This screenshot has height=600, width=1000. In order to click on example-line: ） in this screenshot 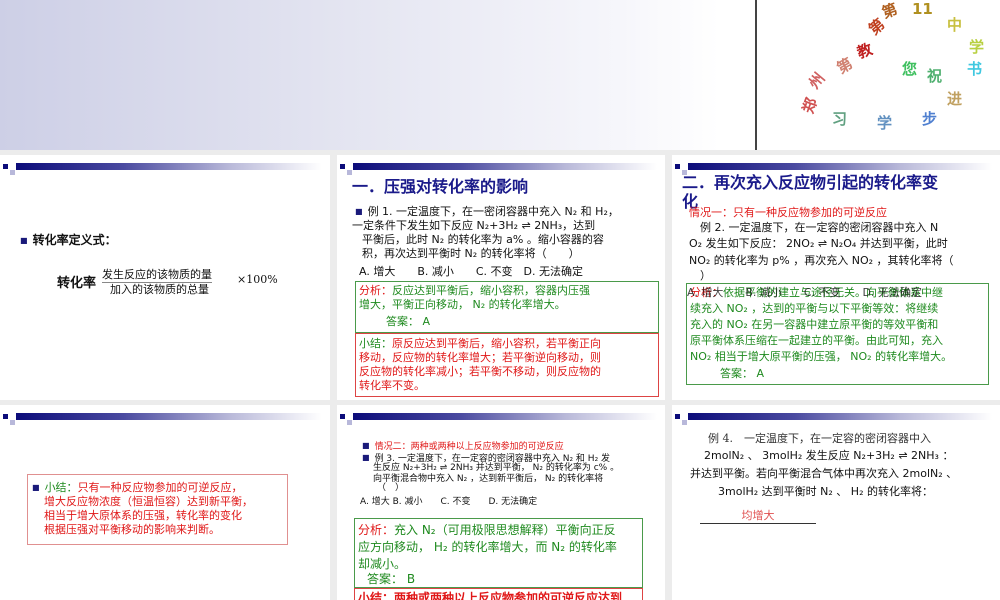, I will do `click(700, 275)`.